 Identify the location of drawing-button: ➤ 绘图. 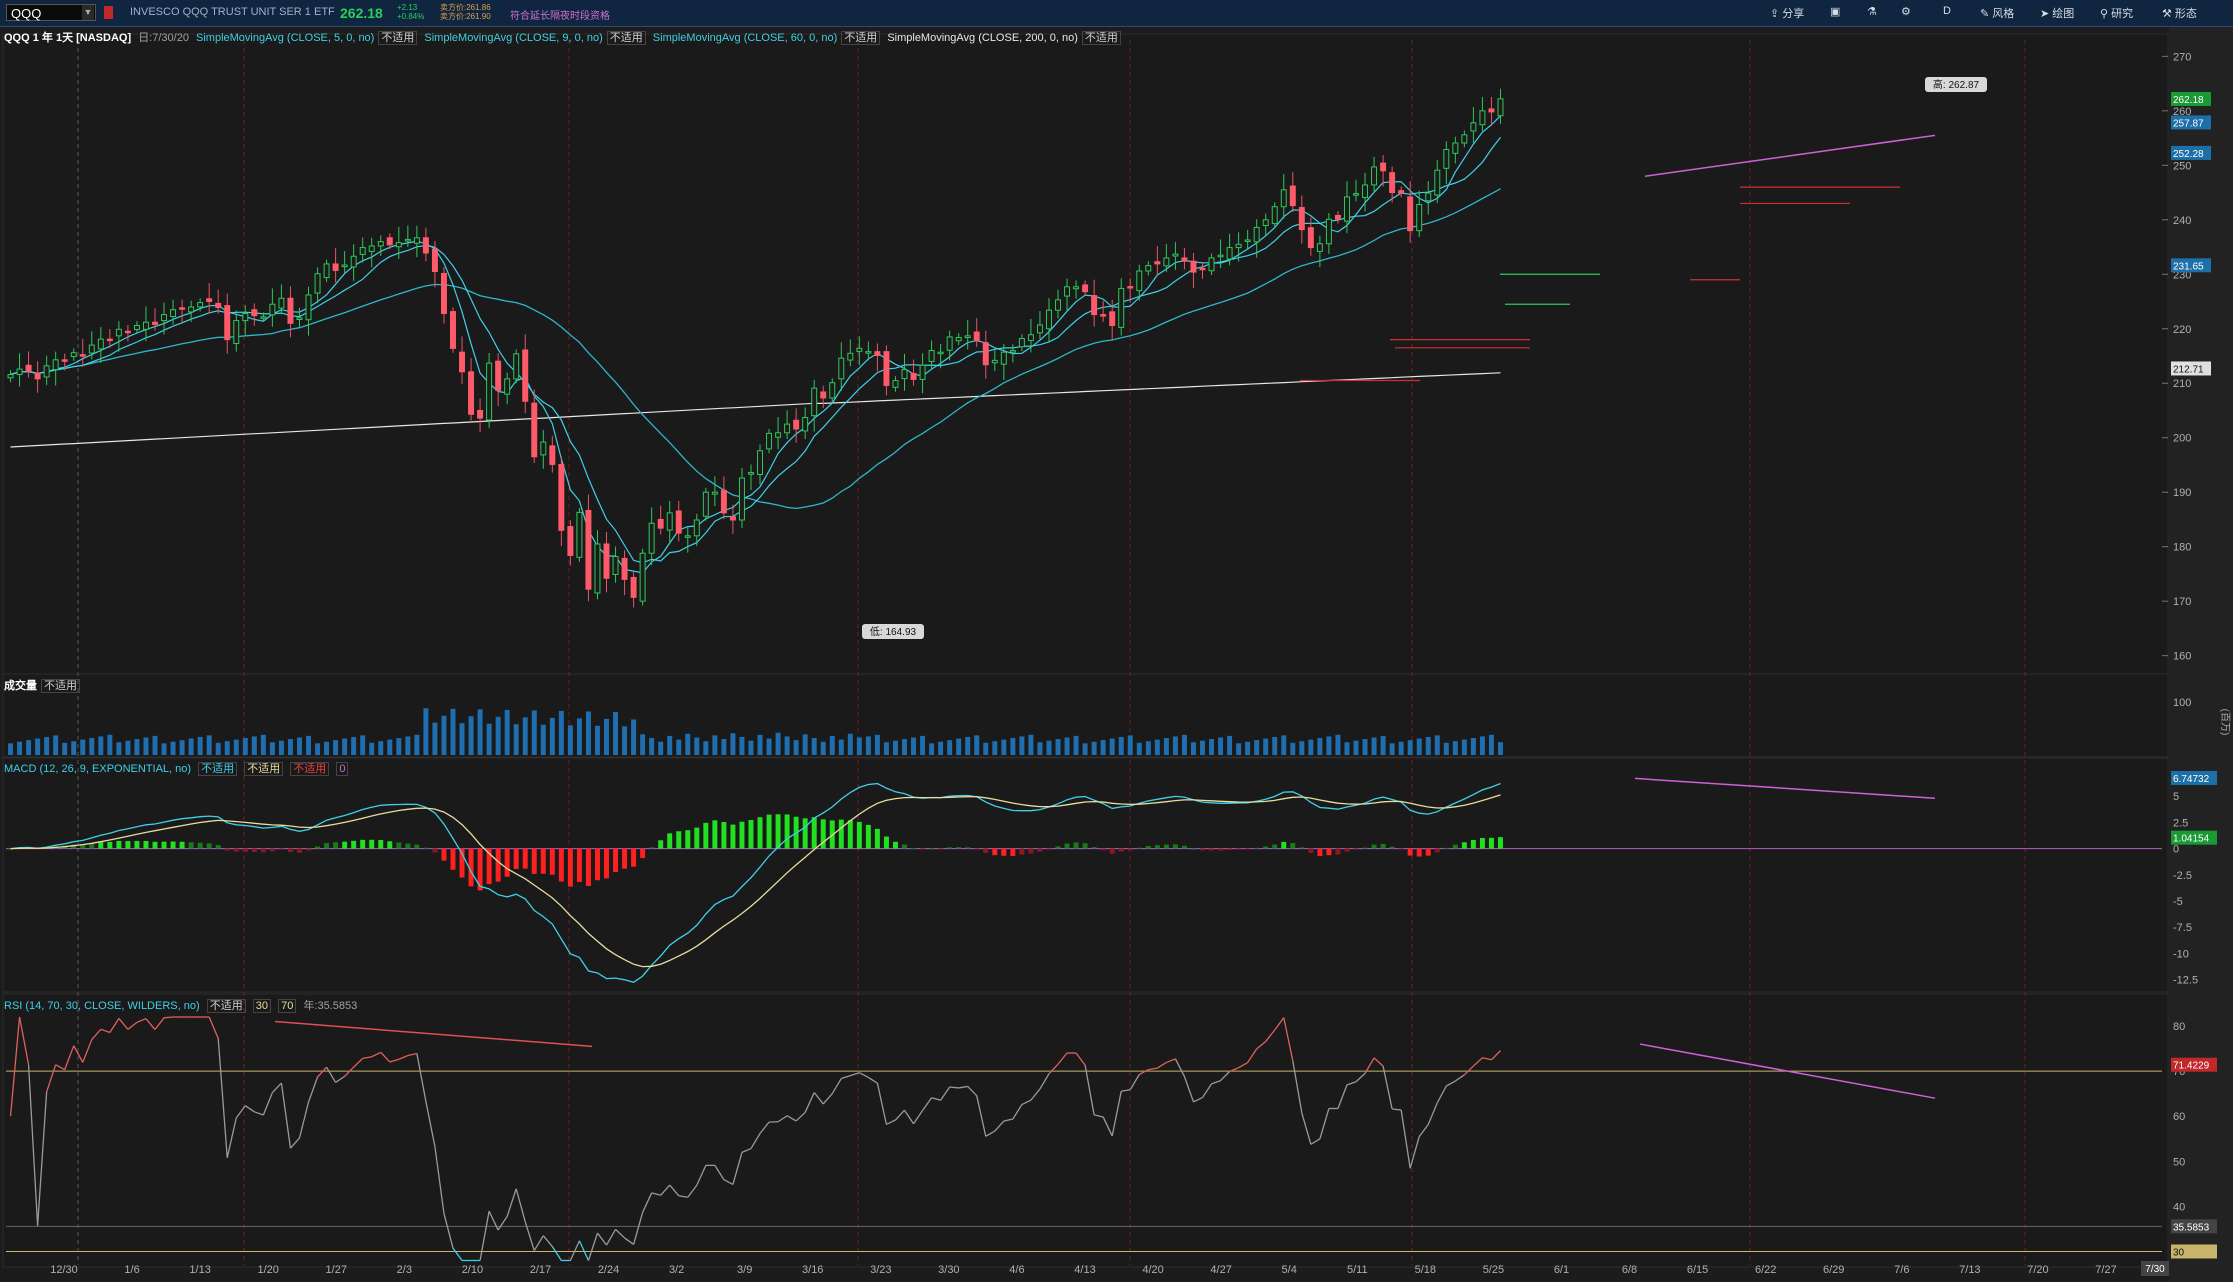
(2057, 13).